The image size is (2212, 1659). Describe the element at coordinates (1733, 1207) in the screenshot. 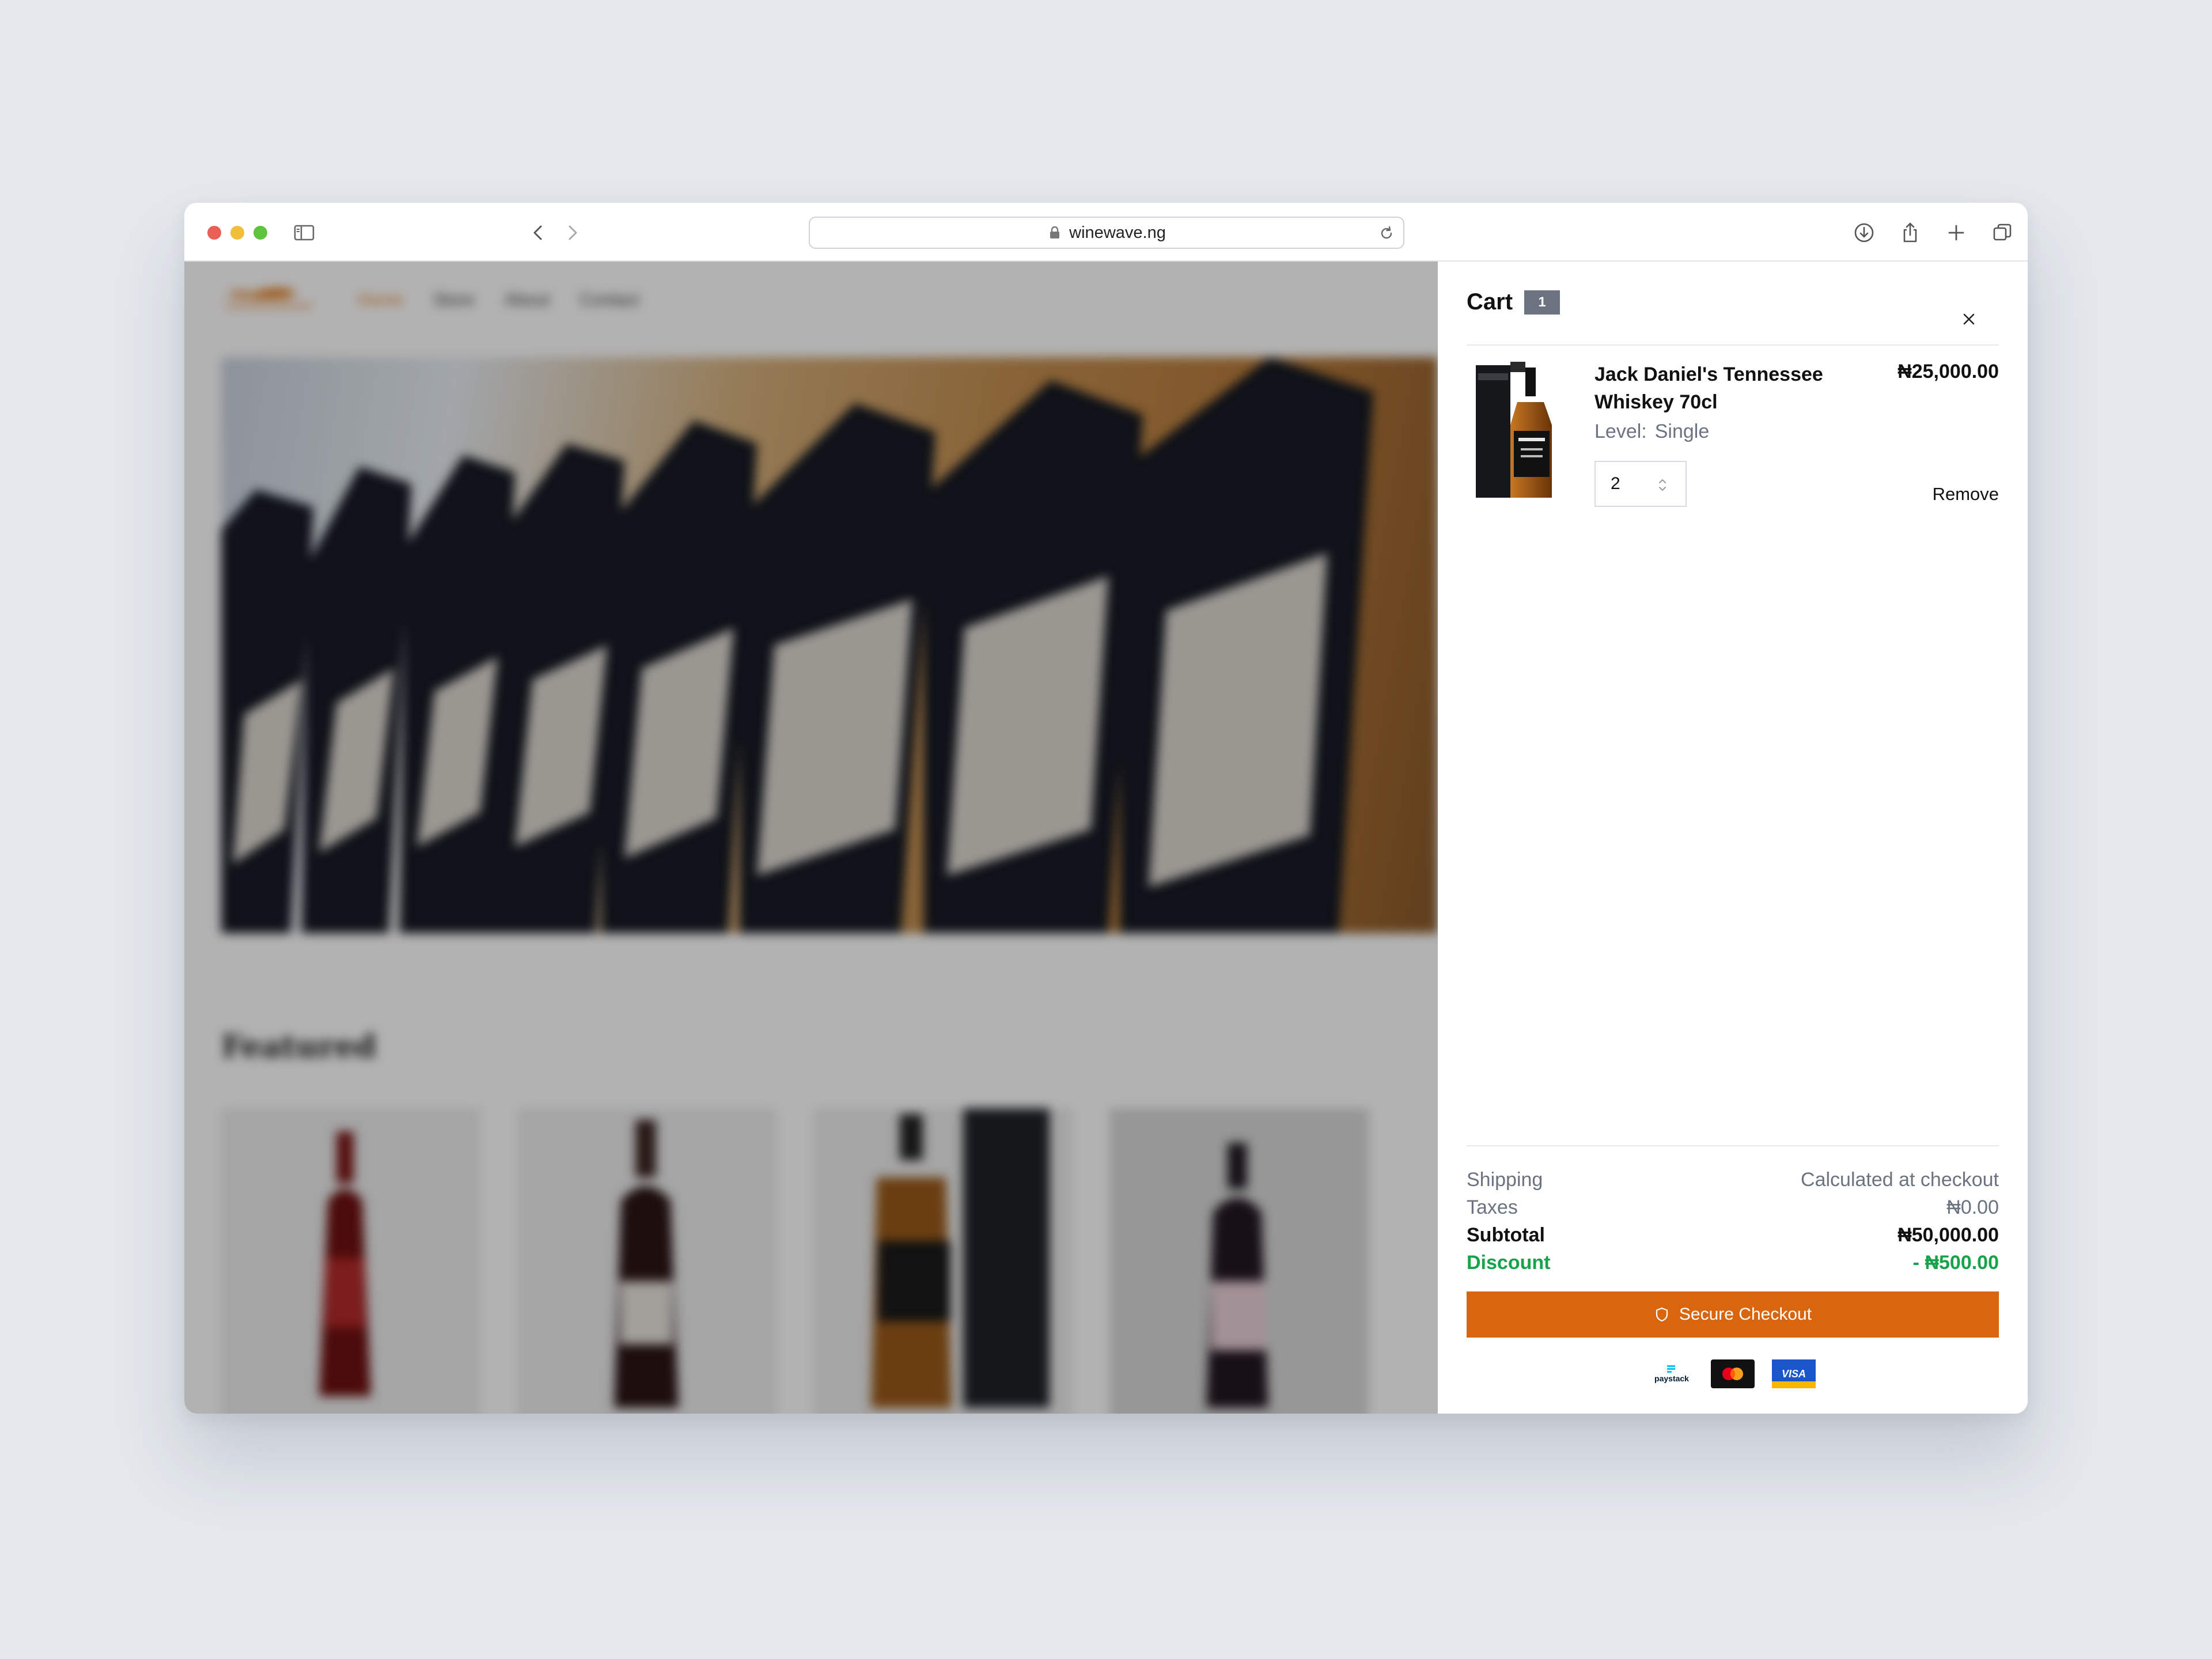

I see `taxes-row: Taxes ₦0.00` at that location.